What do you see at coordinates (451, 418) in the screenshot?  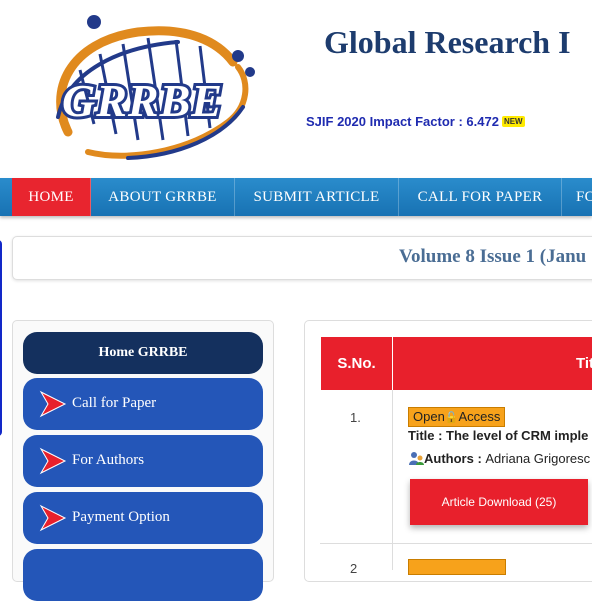 I see `lock-icon: 🔓` at bounding box center [451, 418].